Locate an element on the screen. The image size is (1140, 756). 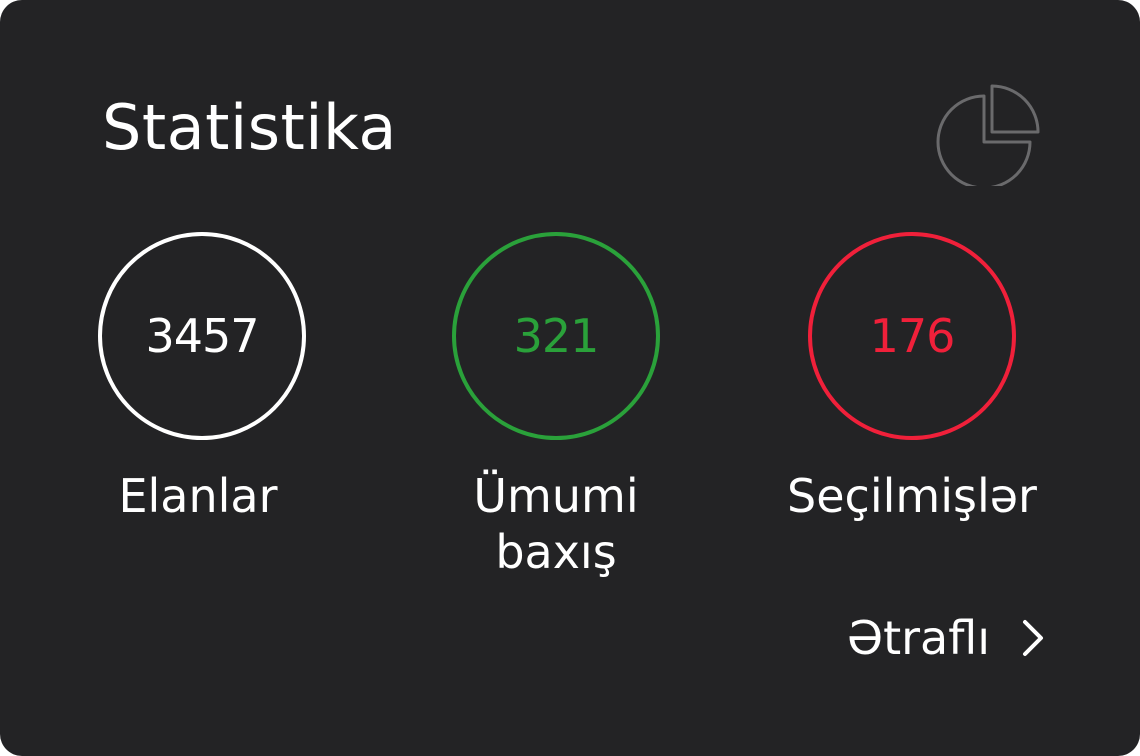
stat-label: Elanlar is located at coordinates (198, 496).